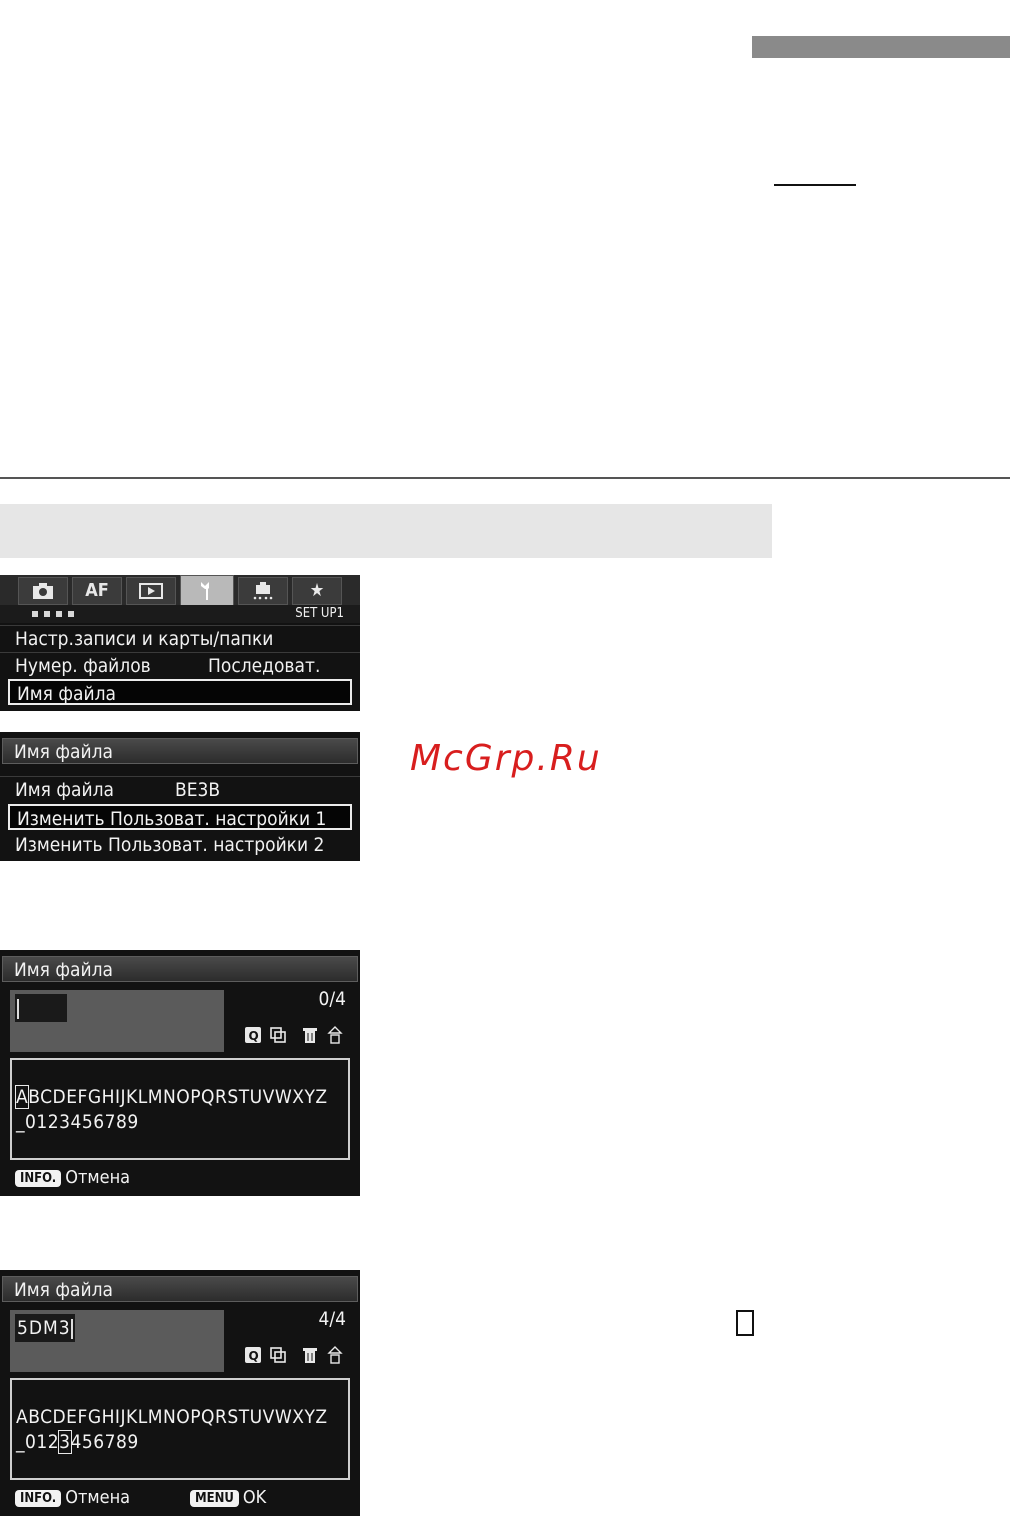 This screenshot has width=1010, height=1516. I want to click on palette-letters: BCDEFGHIJKLMNOPQRSTUVWXYZ, so click(178, 1097).